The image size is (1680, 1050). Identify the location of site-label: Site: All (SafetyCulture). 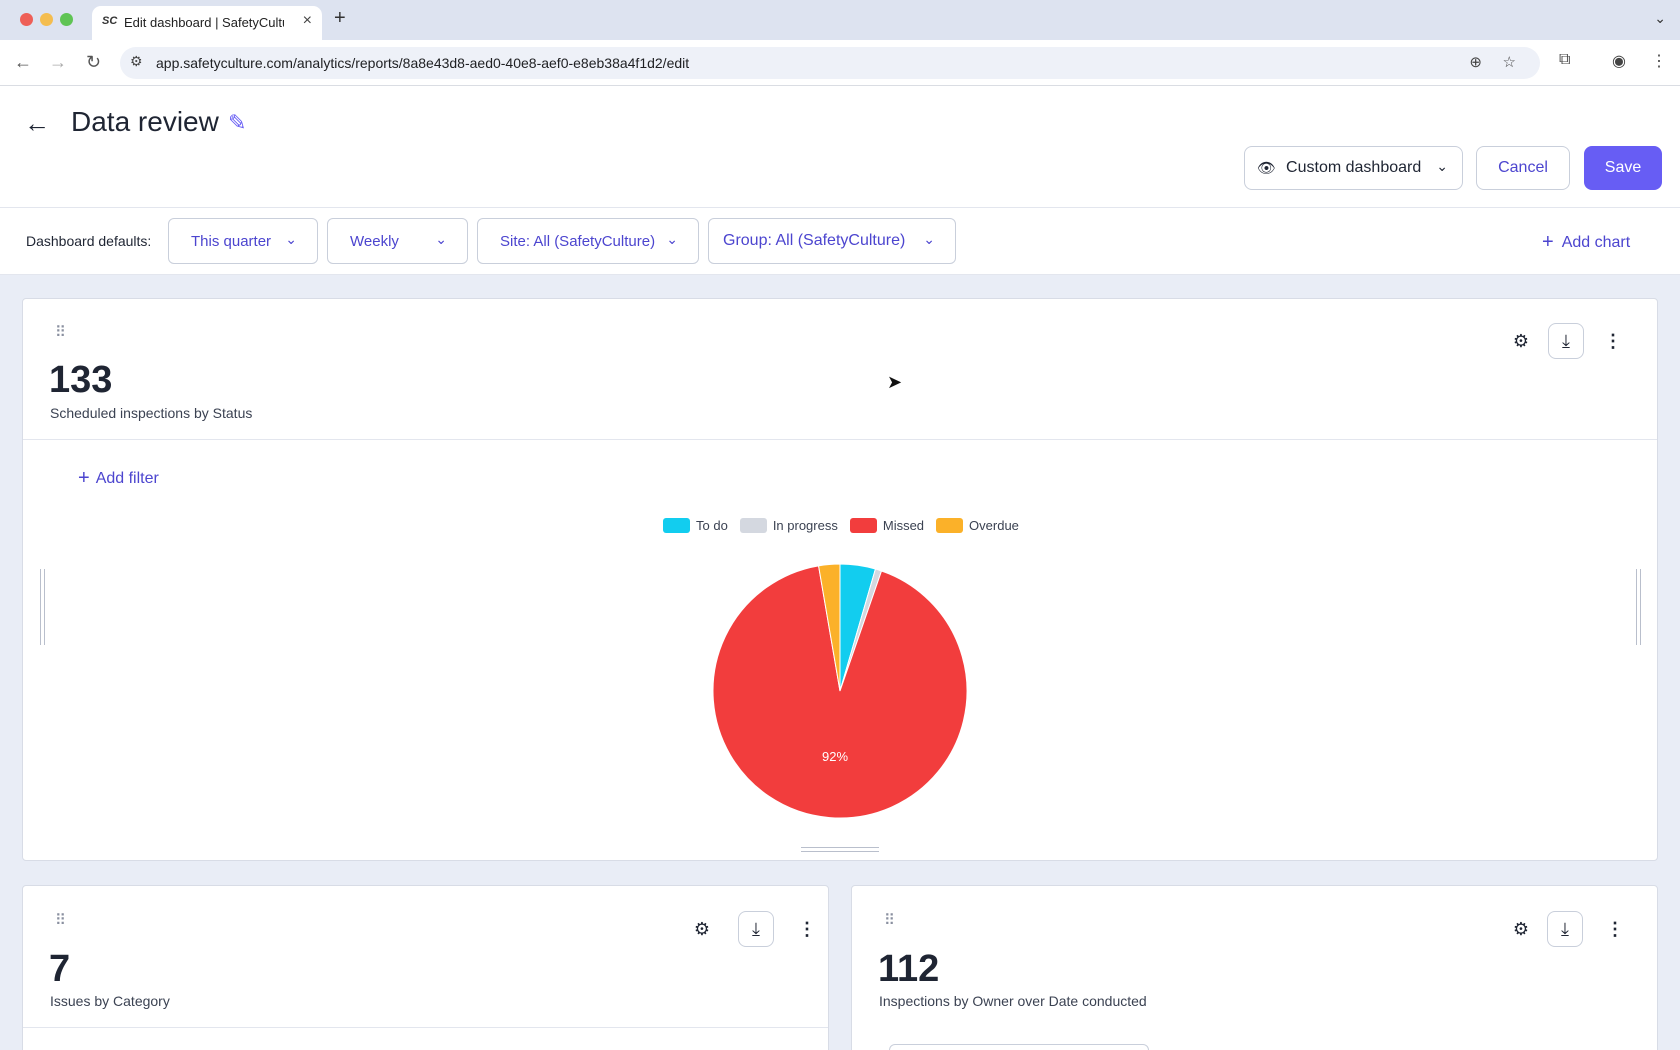
(578, 241).